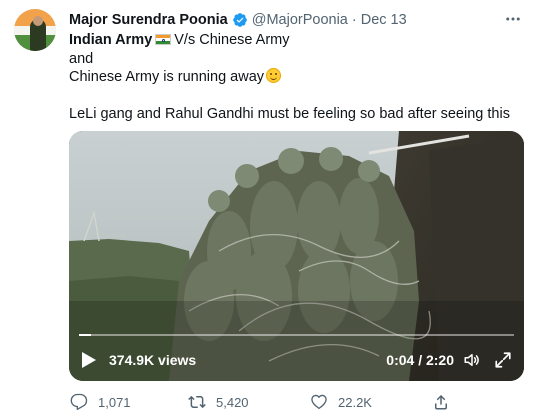 Image resolution: width=538 pixels, height=420 pixels. What do you see at coordinates (38, 21) in the screenshot?
I see `avatar-head` at bounding box center [38, 21].